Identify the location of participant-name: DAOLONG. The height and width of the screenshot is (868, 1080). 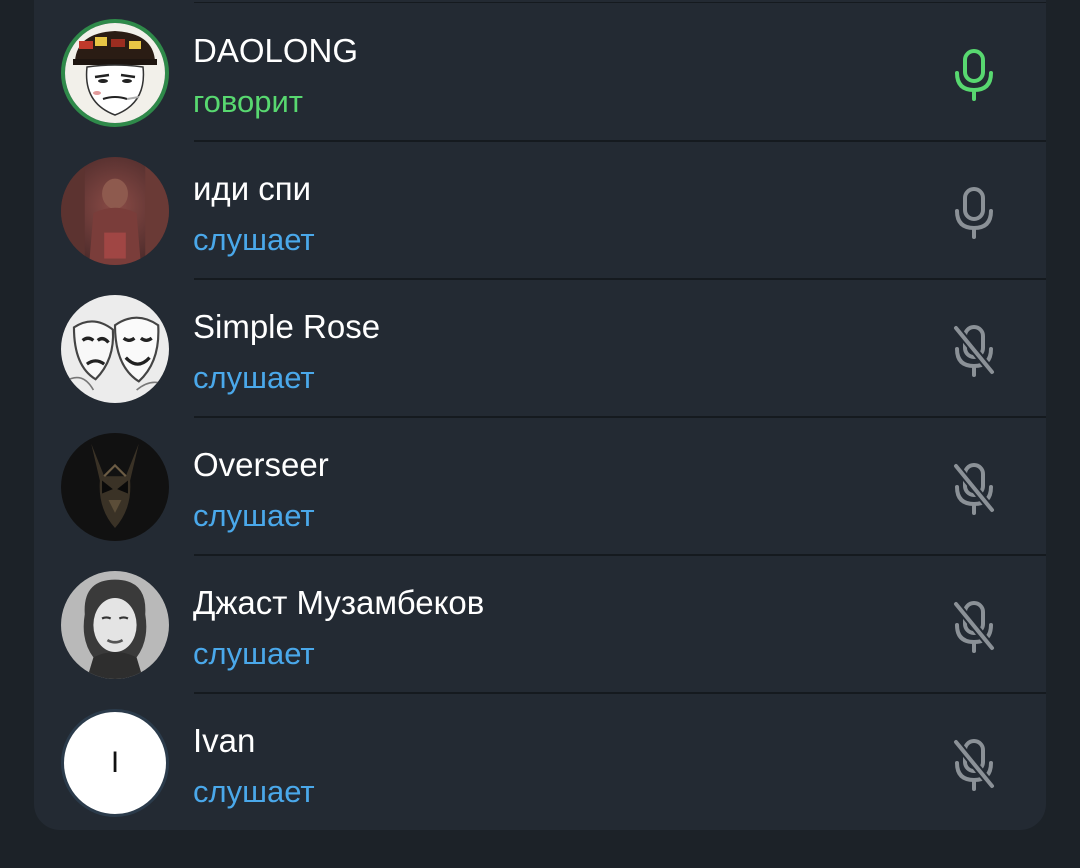
(276, 50).